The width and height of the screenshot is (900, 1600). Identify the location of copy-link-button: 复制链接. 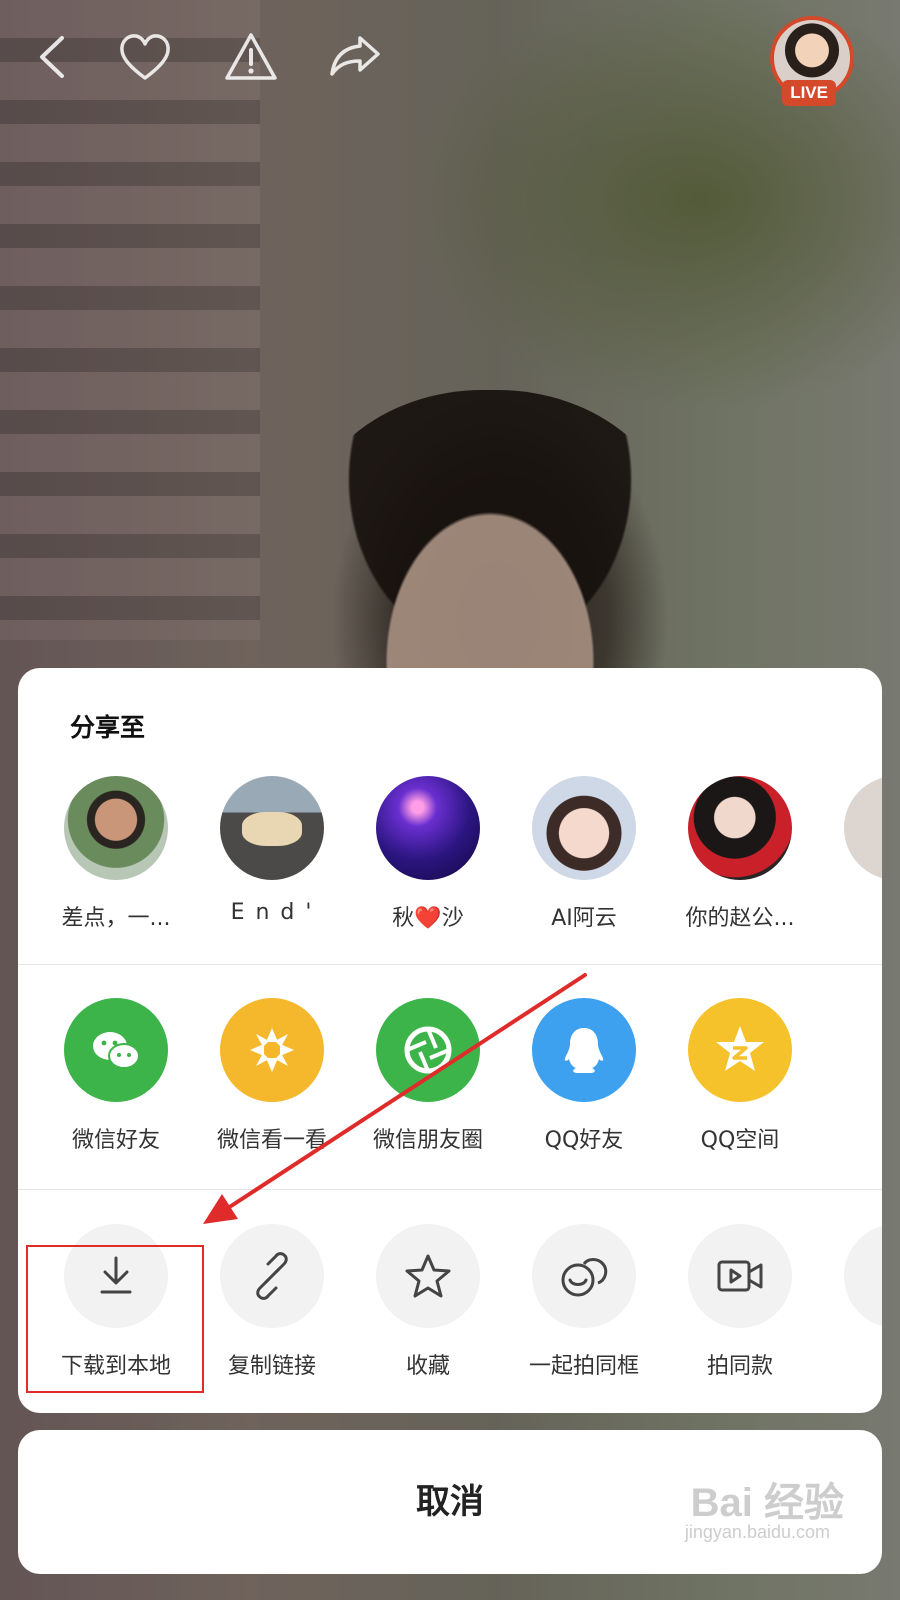
(272, 1302).